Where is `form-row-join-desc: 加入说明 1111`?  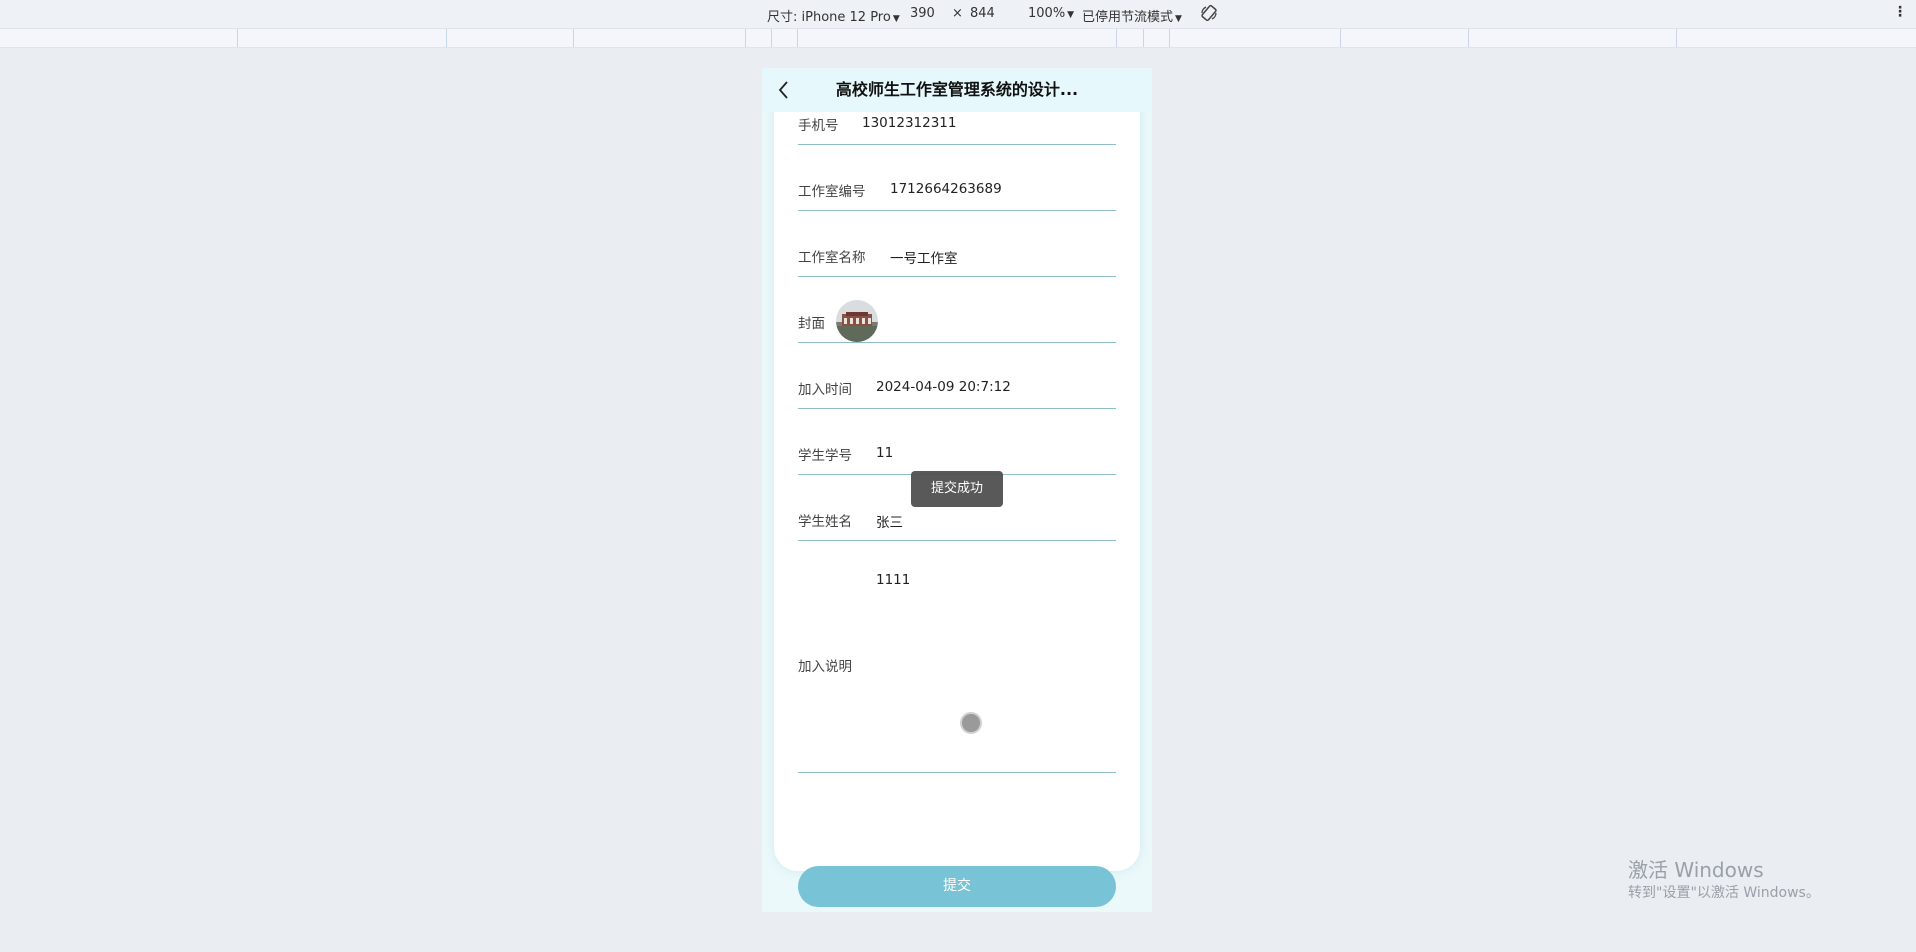
form-row-join-desc: 加入说明 1111 is located at coordinates (957, 657).